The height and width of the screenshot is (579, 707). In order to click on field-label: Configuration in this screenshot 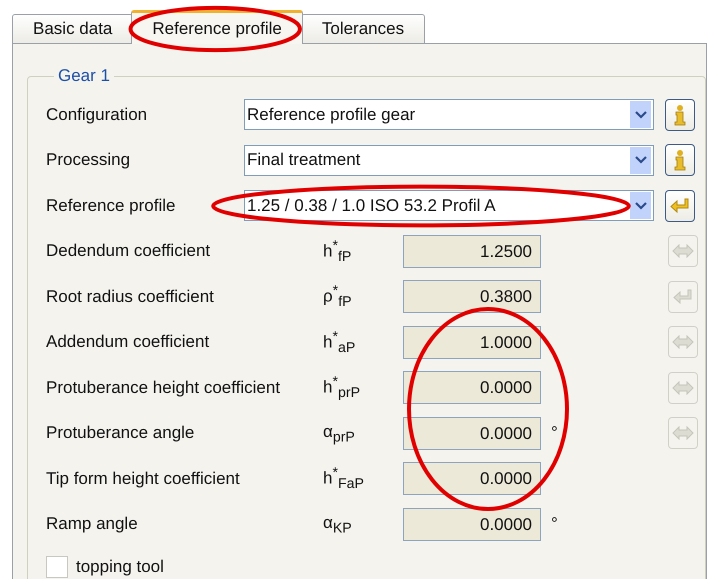, I will do `click(97, 114)`.